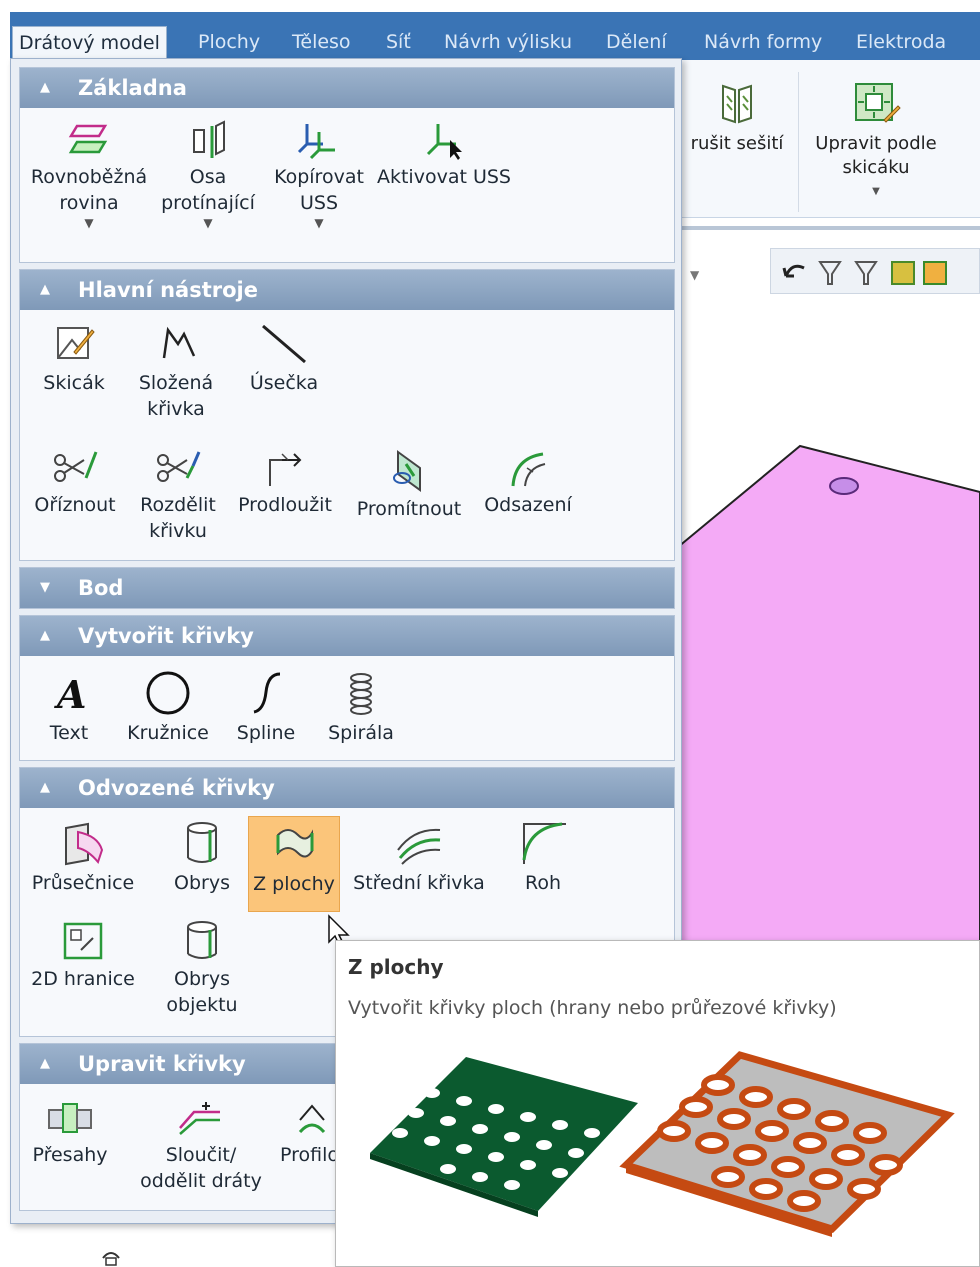 This screenshot has width=980, height=1267. What do you see at coordinates (168, 290) in the screenshot?
I see `group-title: Hlavní nástroje` at bounding box center [168, 290].